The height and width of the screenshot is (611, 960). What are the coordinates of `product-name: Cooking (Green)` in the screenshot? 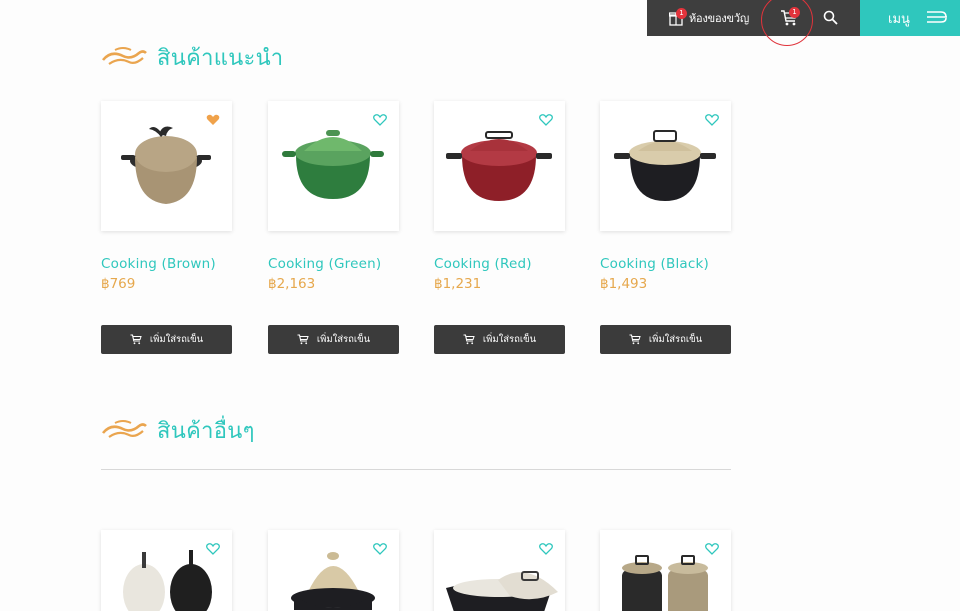 It's located at (333, 264).